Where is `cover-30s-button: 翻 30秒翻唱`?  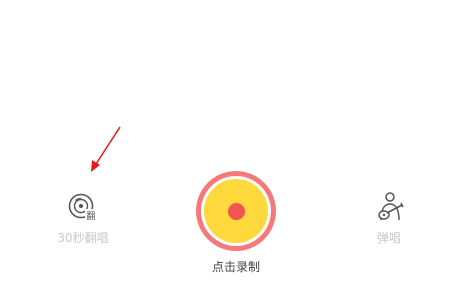 cover-30s-button: 翻 30秒翻唱 is located at coordinates (83, 218).